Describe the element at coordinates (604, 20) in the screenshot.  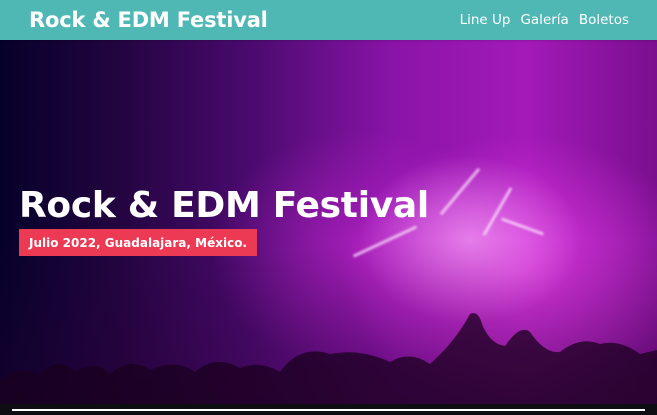
I see `nav-link-boletos: Boletos` at that location.